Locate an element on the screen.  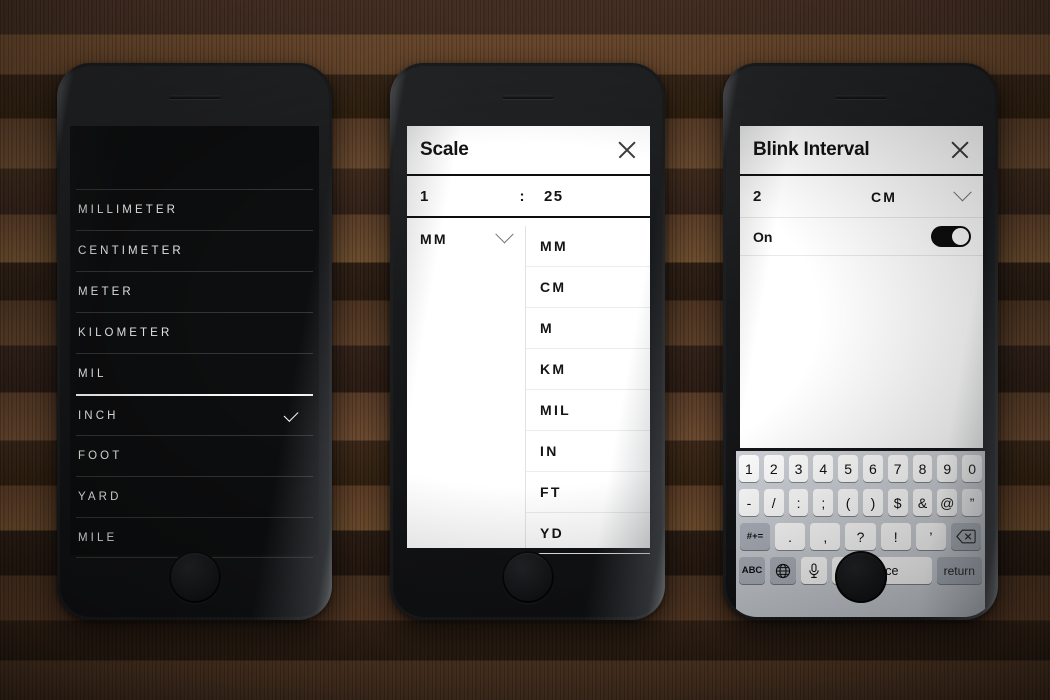
unit-list-item-millimeter: MILLIMETER is located at coordinates (194, 209).